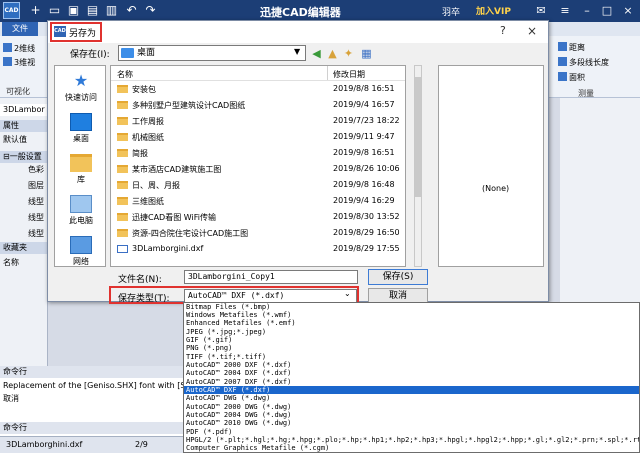 Image resolution: width=640 pixels, height=453 pixels. I want to click on save-button: 保存(S), so click(398, 277).